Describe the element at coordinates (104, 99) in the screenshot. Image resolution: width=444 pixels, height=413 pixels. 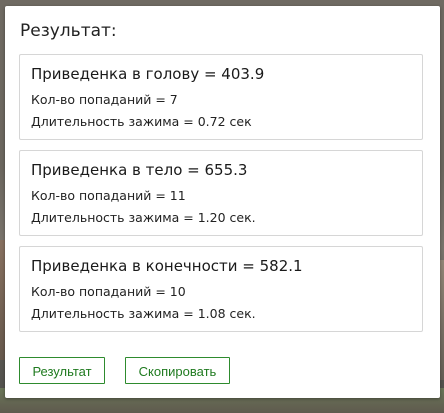
I see `hits-count: Кол-во попаданий = 7` at that location.